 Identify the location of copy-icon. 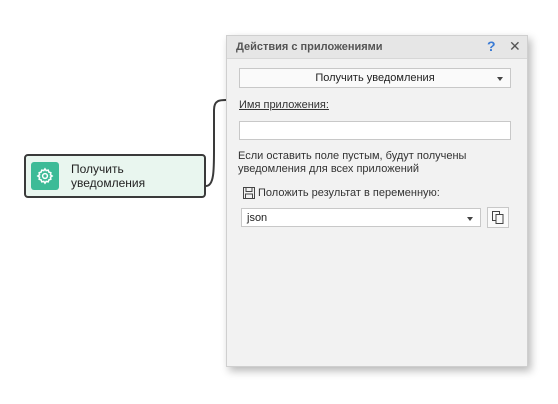
(498, 217).